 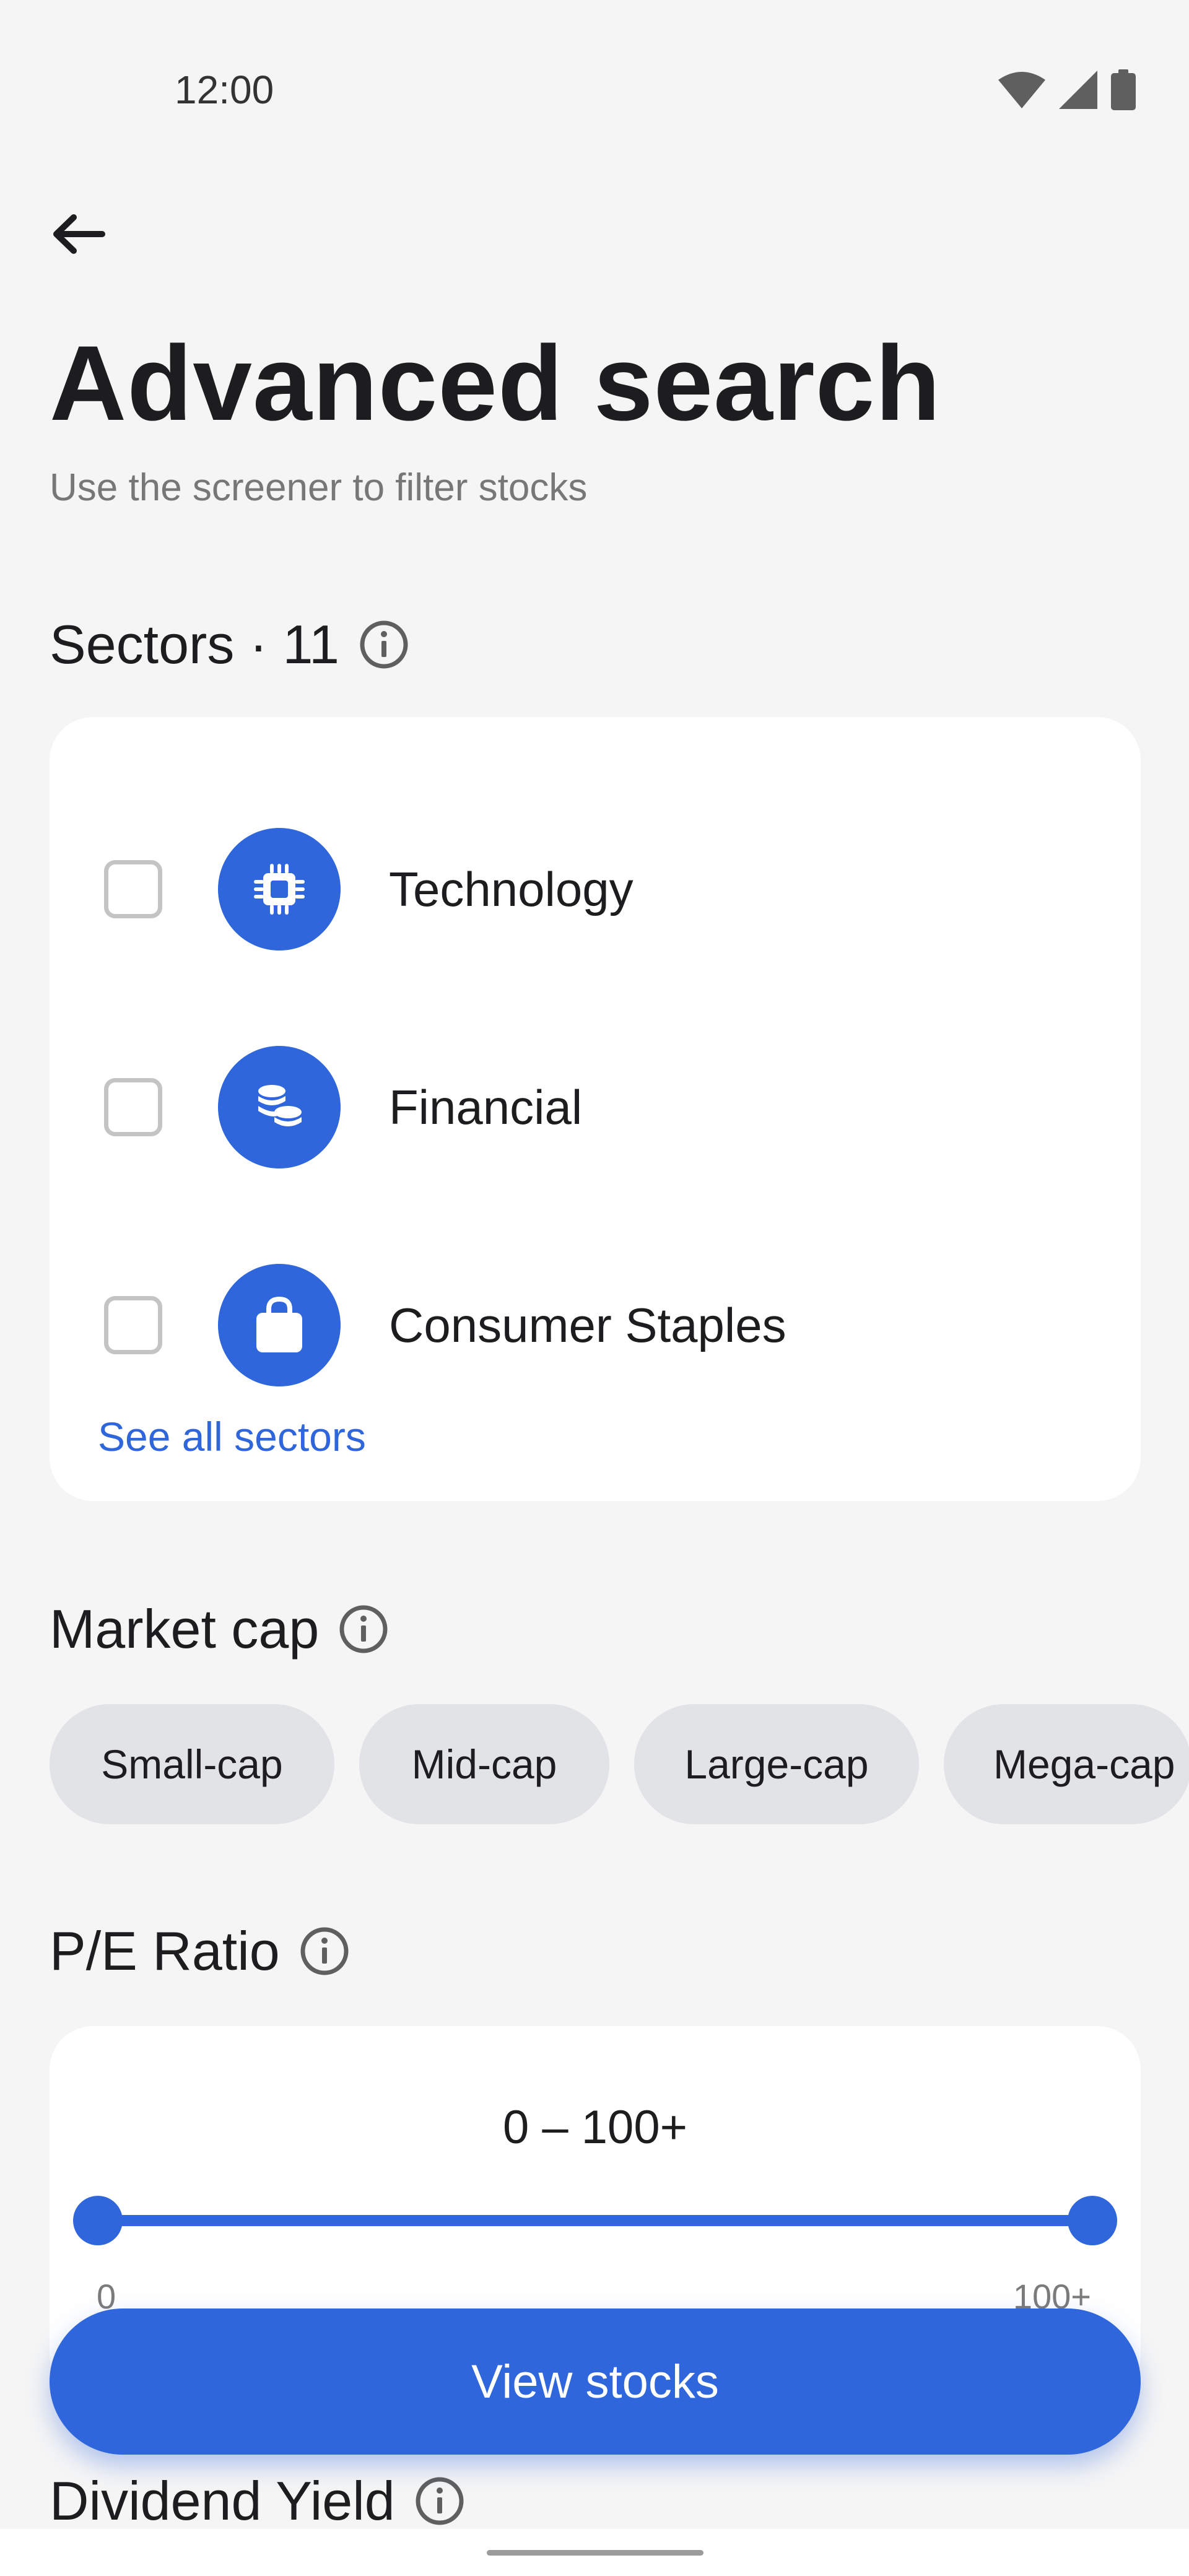 What do you see at coordinates (194, 644) in the screenshot?
I see `sectors-title: Sectors · 11` at bounding box center [194, 644].